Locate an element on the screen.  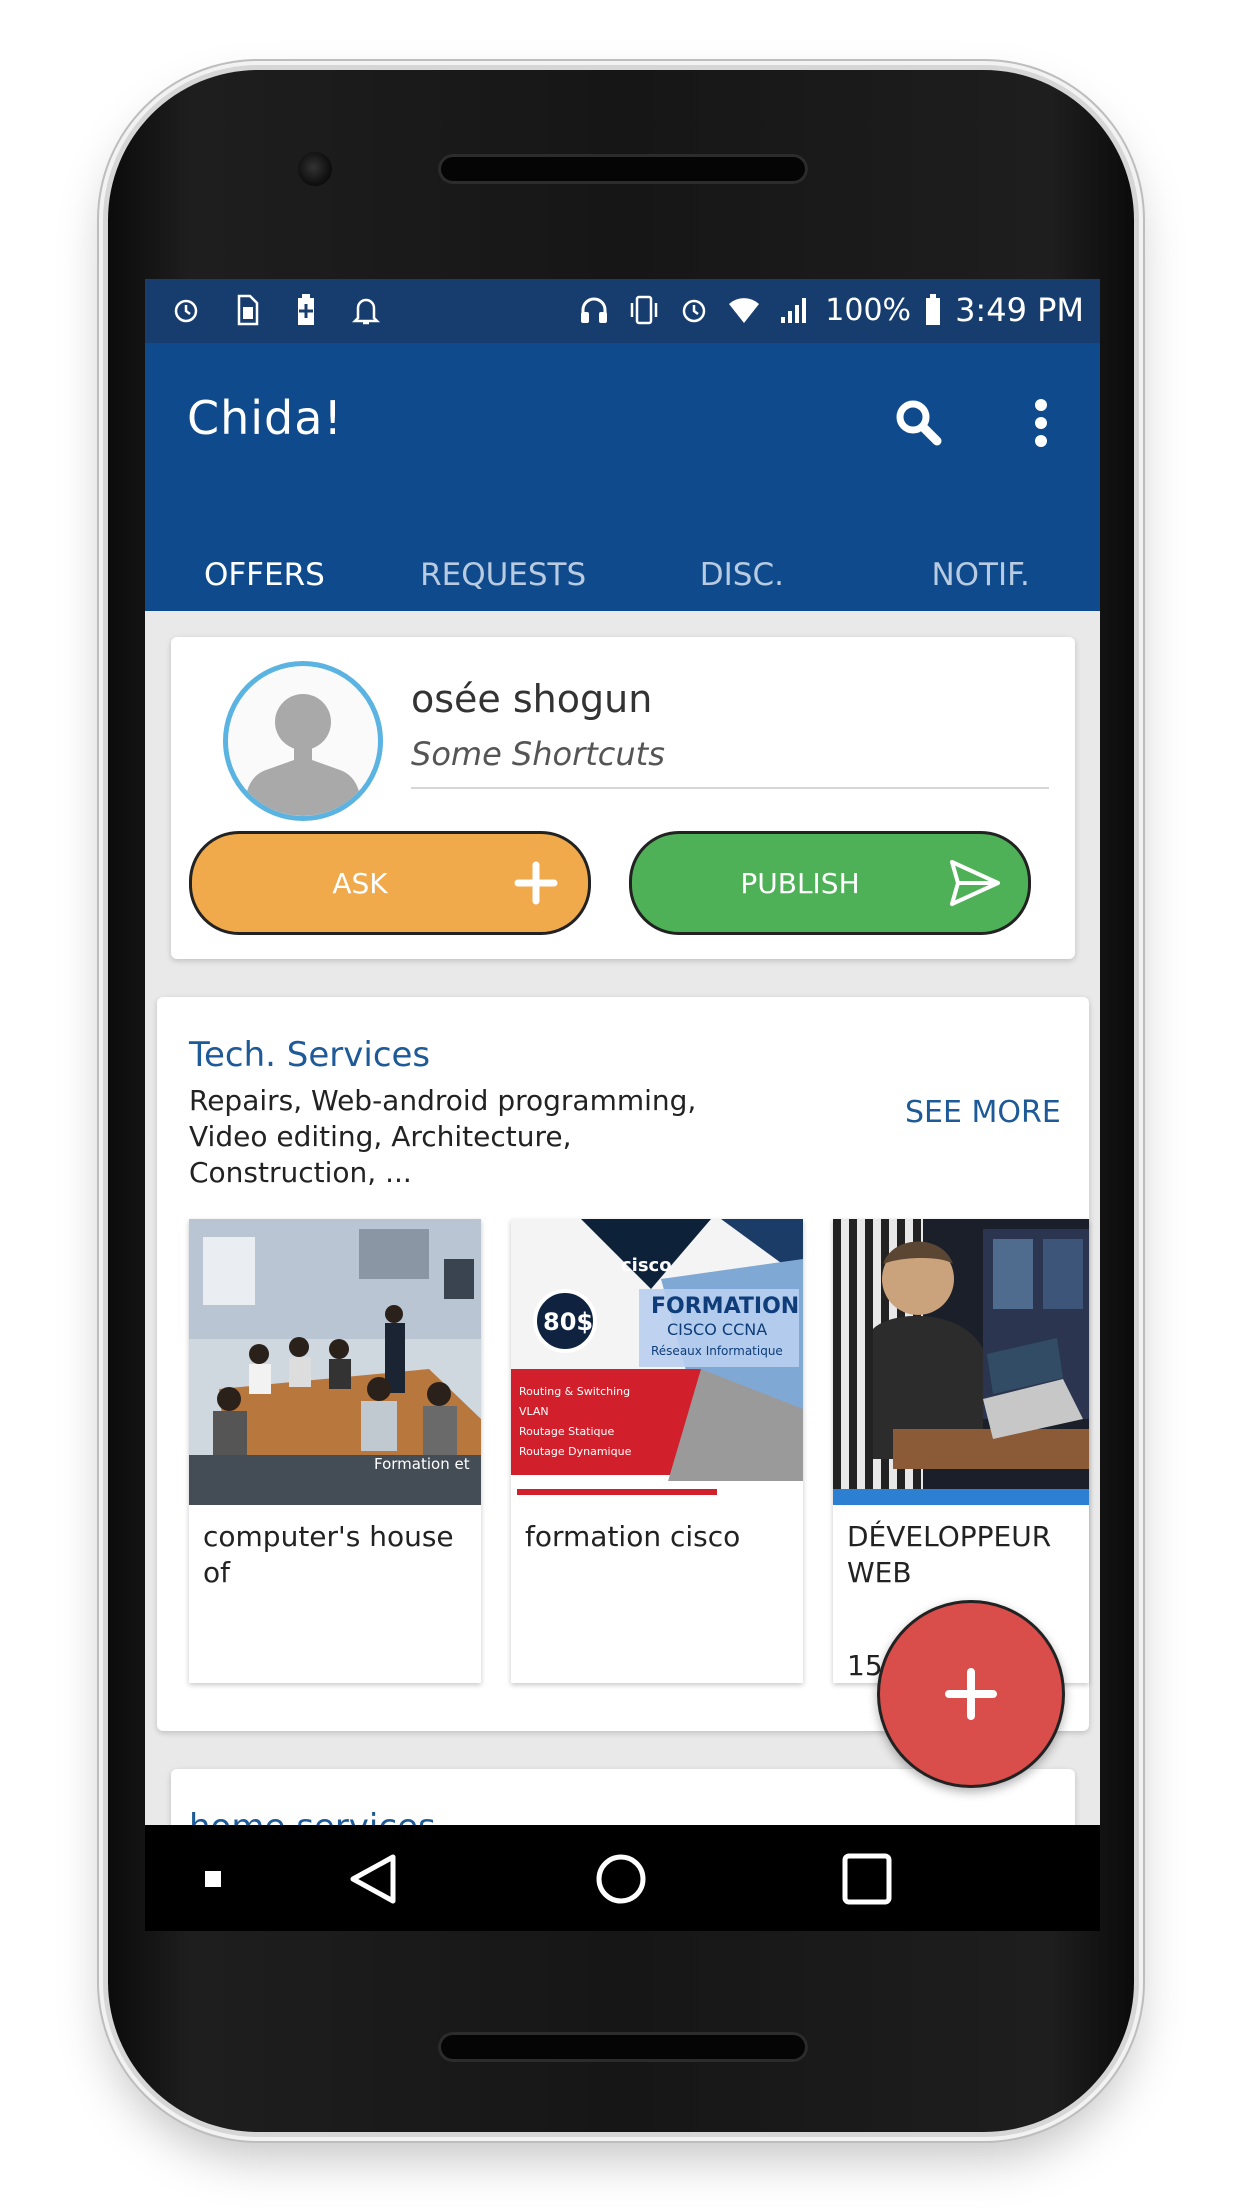
tab-bar: OFFERS REQUESTS DISC. NOTIF. is located at coordinates (622, 575).